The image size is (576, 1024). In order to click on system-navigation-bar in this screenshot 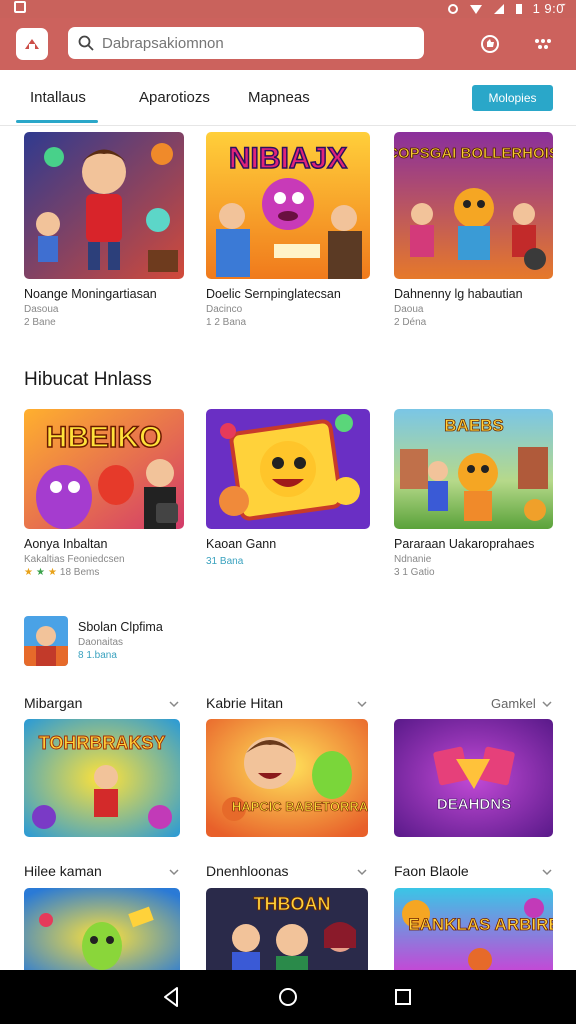, I will do `click(288, 997)`.